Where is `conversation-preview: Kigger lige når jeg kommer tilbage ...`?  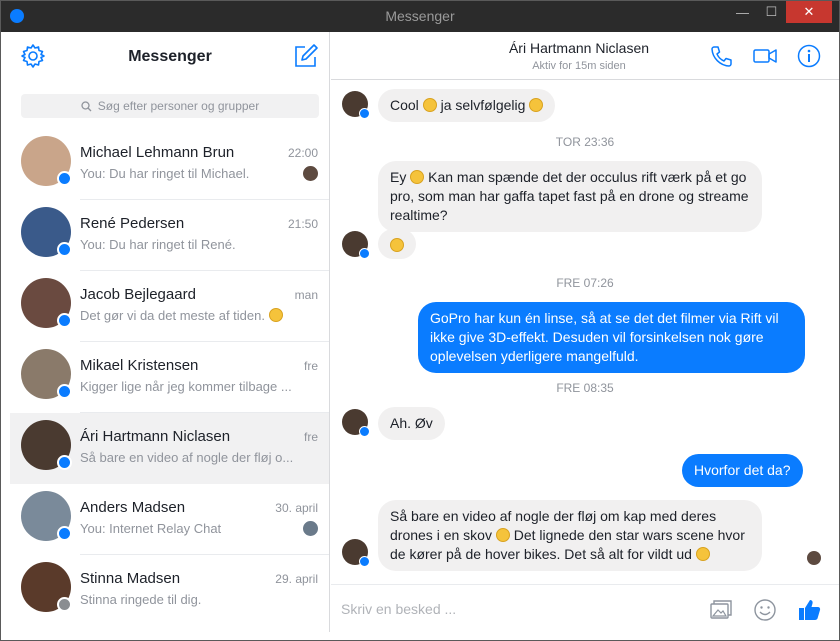
conversation-preview: Kigger lige når jeg kommer tilbage ... is located at coordinates (186, 386).